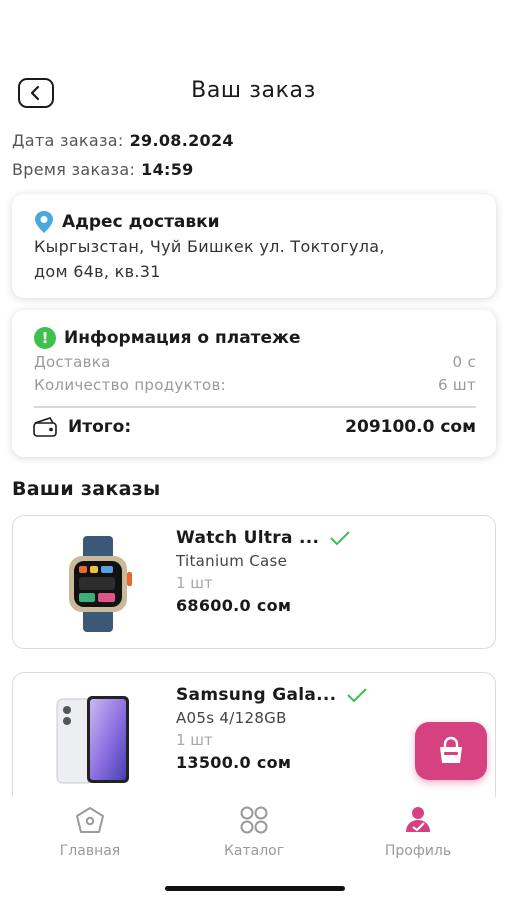 This screenshot has width=507, height=900. I want to click on samsung-phone-image, so click(92, 740).